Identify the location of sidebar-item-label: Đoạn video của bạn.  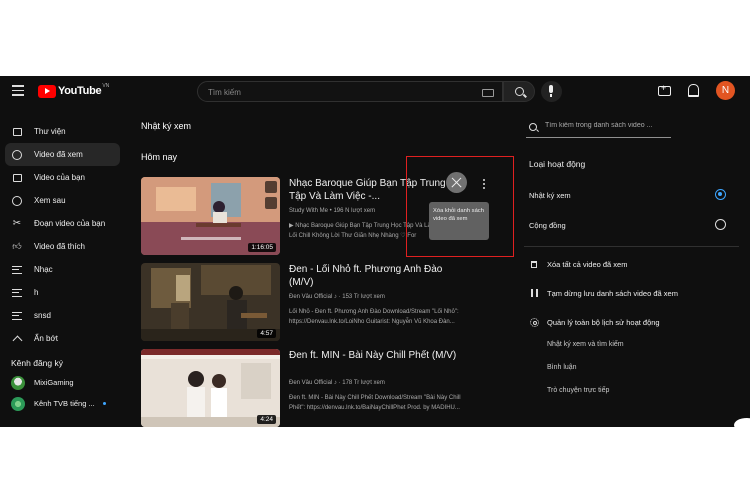
(70, 223).